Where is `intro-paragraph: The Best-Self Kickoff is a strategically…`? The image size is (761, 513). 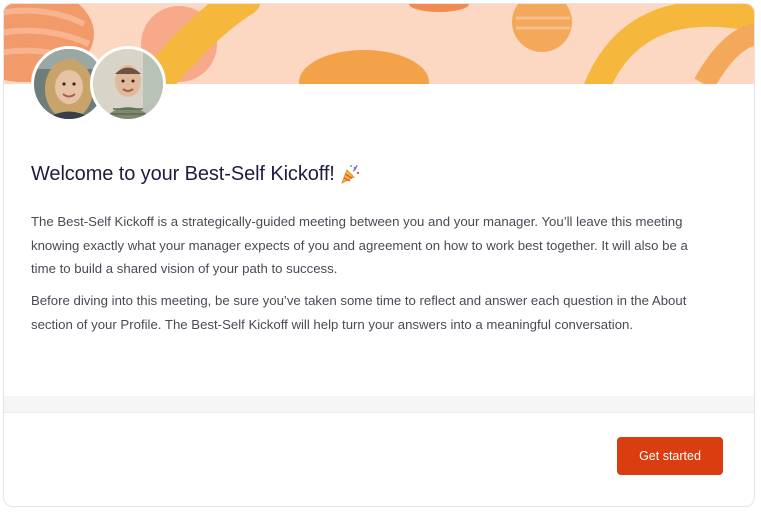
intro-paragraph: The Best-Self Kickoff is a strategically… is located at coordinates (359, 245).